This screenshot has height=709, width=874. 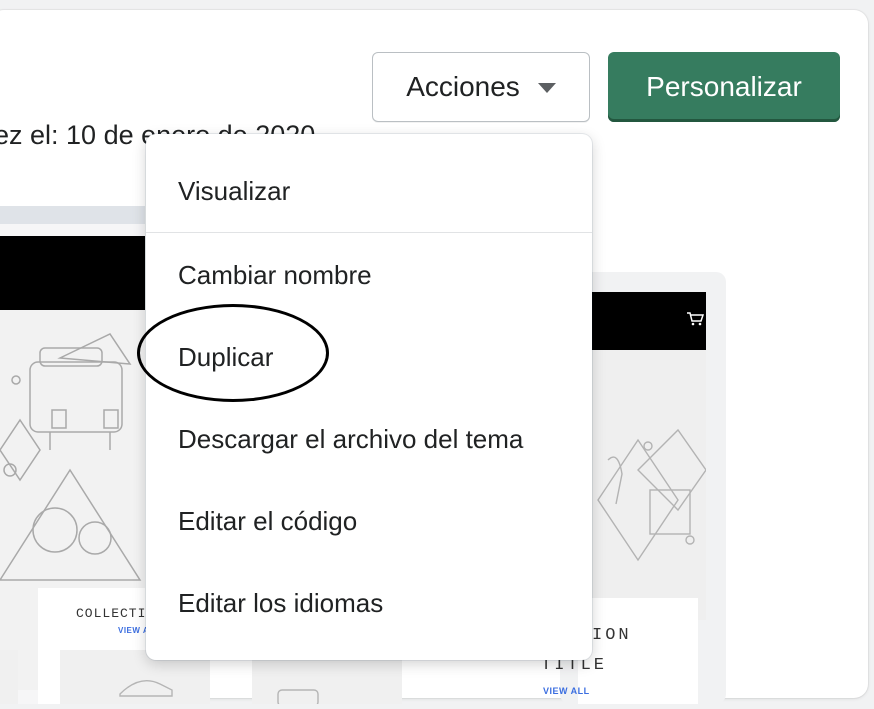 What do you see at coordinates (612, 635) in the screenshot?
I see `collection-title-line1: ION` at bounding box center [612, 635].